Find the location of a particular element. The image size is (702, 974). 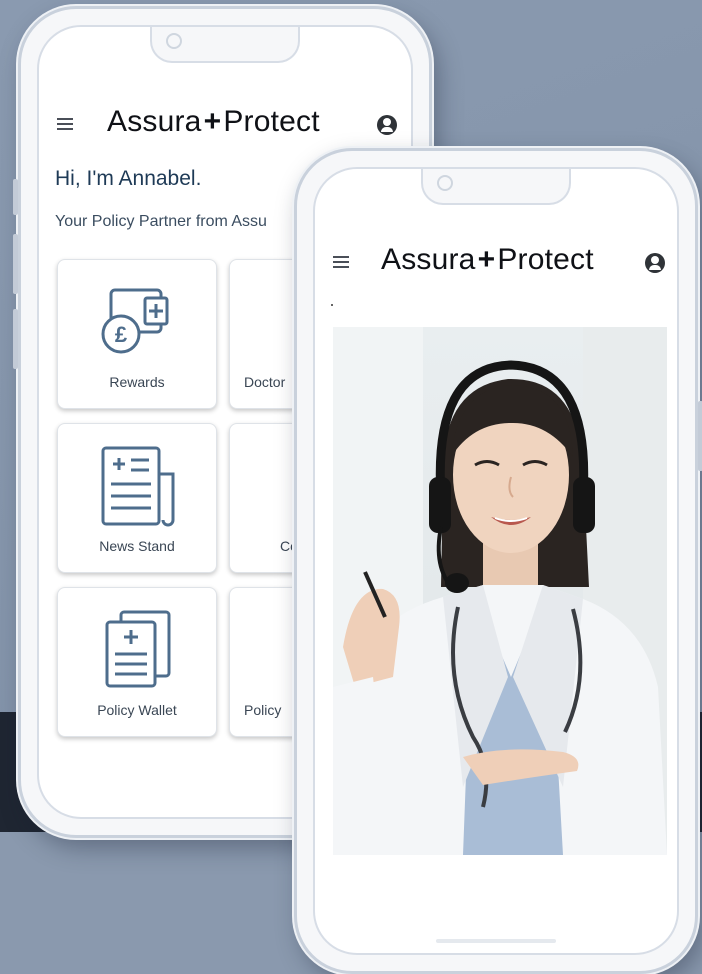

tile-label: Rewards is located at coordinates (137, 382).